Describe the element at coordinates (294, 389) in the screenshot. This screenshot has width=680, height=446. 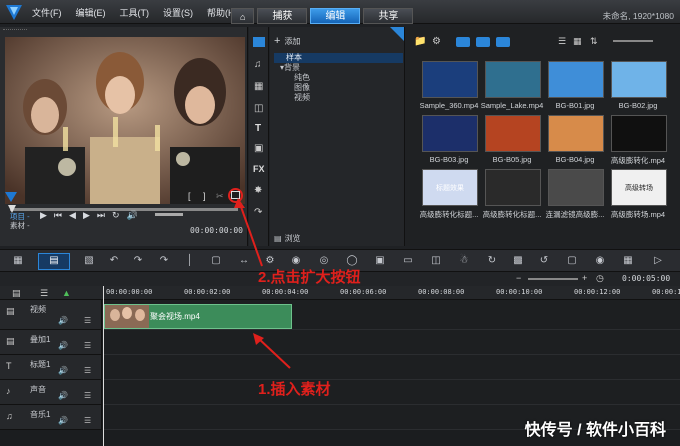
I see `annotation-insert: 1.插入素材` at that location.